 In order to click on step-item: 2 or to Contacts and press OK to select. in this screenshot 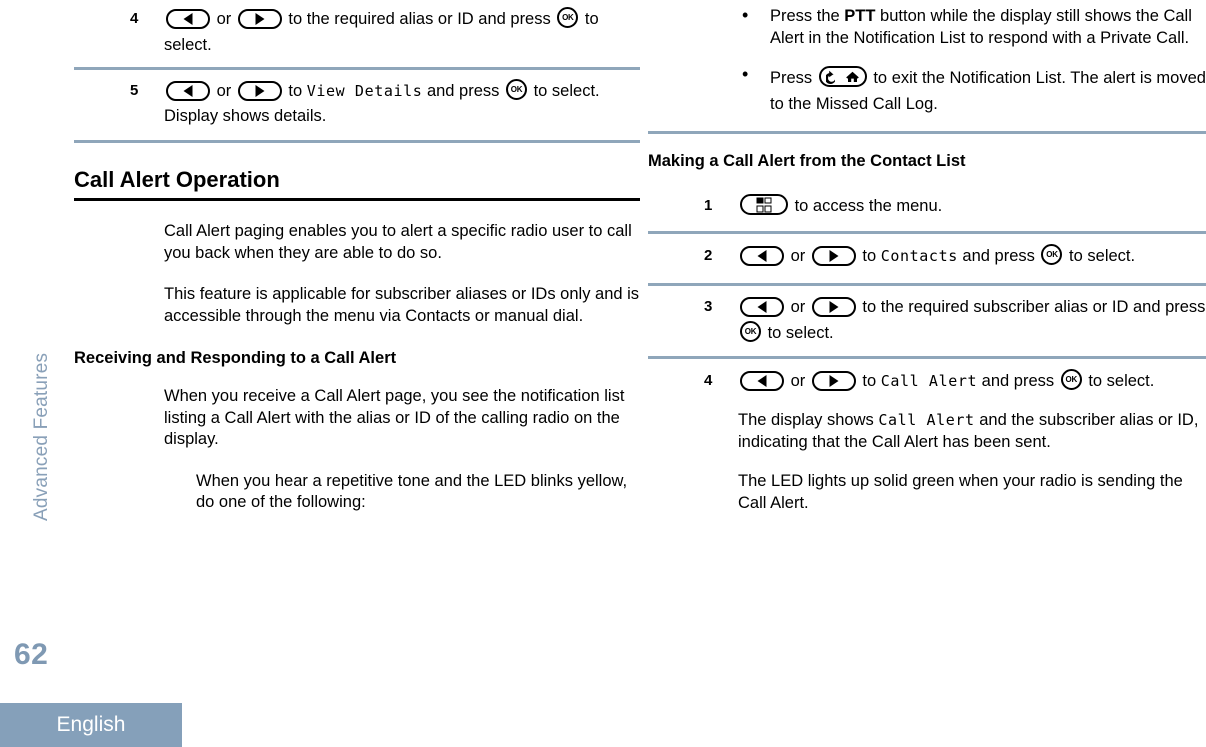, I will do `click(927, 256)`.